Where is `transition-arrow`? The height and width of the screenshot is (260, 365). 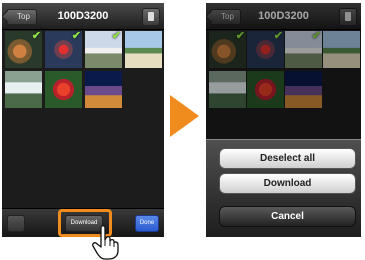 transition-arrow is located at coordinates (184, 116).